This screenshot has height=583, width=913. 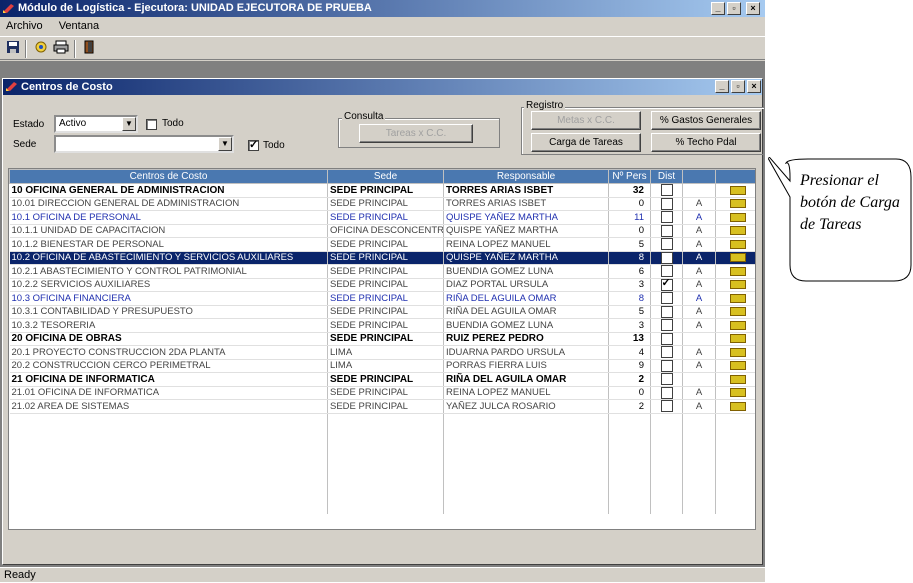 I want to click on save-icon, so click(x=13, y=49).